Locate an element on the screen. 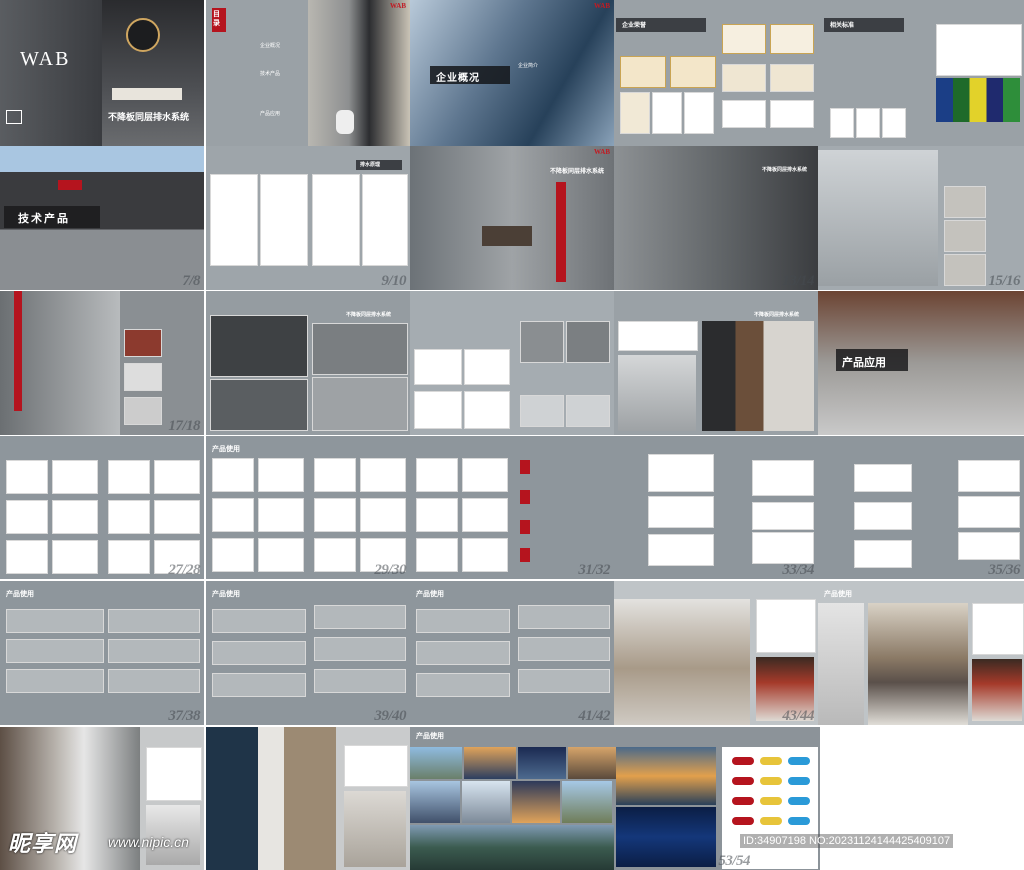 Image resolution: width=1024 pixels, height=870 pixels. page-number: 31/32 is located at coordinates (594, 570).